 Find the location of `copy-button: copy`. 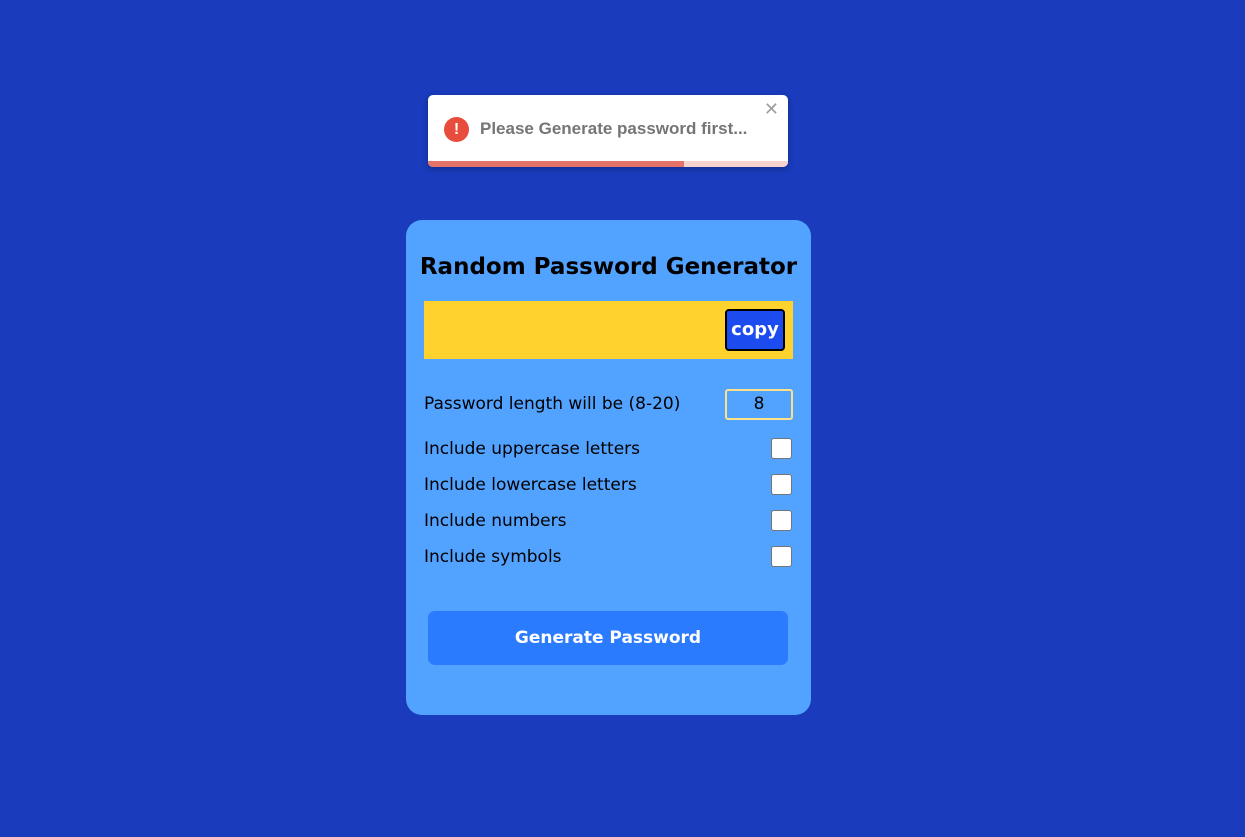

copy-button: copy is located at coordinates (755, 330).